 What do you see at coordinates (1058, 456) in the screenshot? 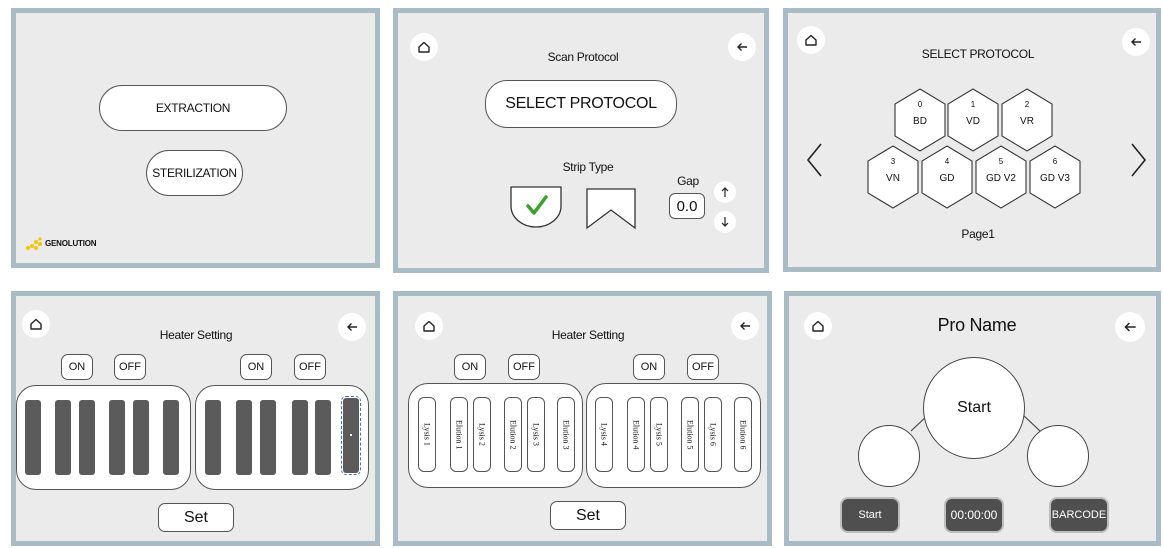
I see `right-status-circle` at bounding box center [1058, 456].